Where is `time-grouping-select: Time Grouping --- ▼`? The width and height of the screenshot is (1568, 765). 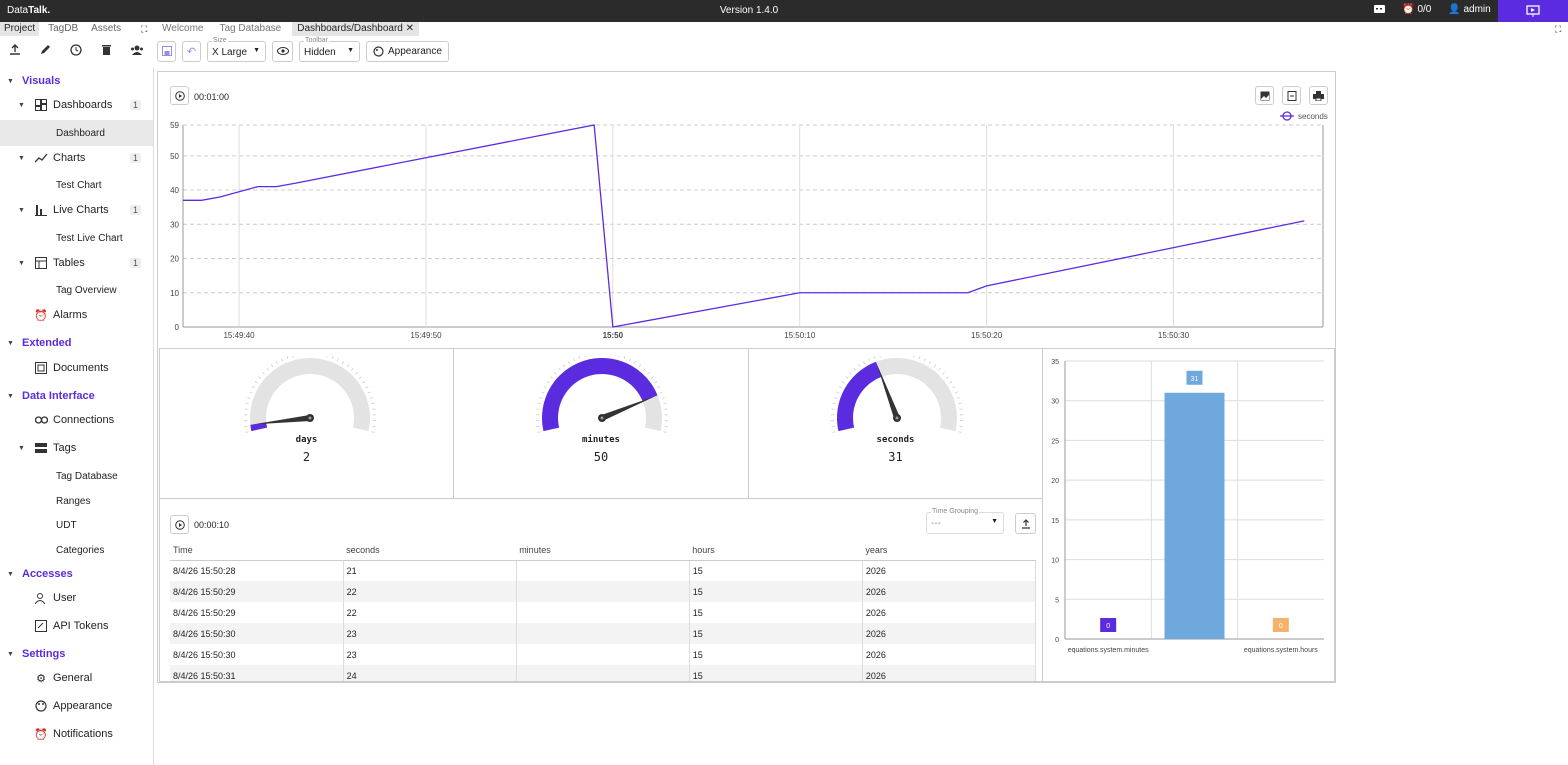 time-grouping-select: Time Grouping --- ▼ is located at coordinates (965, 521).